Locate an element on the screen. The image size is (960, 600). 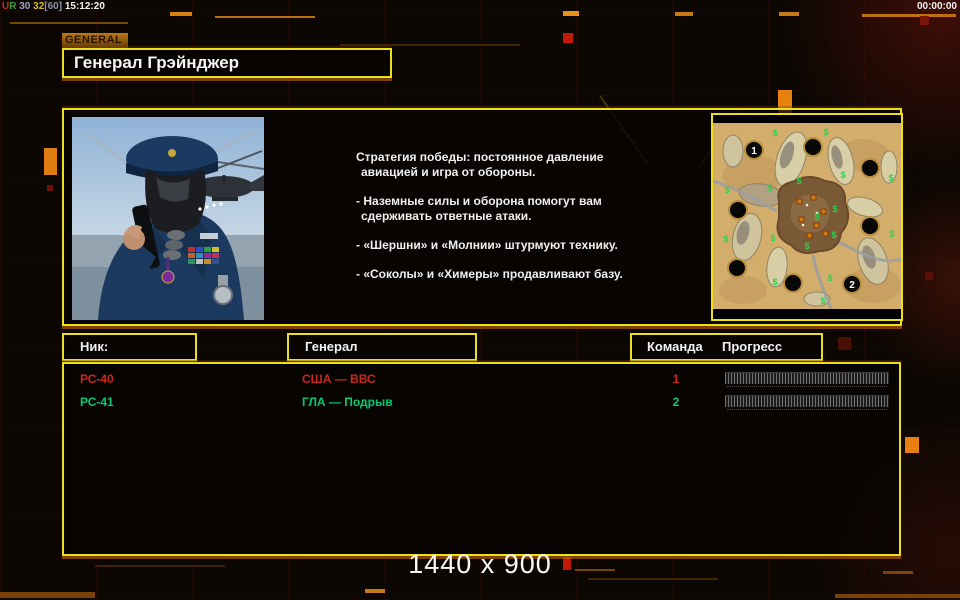
general-portrait is located at coordinates (168, 218).